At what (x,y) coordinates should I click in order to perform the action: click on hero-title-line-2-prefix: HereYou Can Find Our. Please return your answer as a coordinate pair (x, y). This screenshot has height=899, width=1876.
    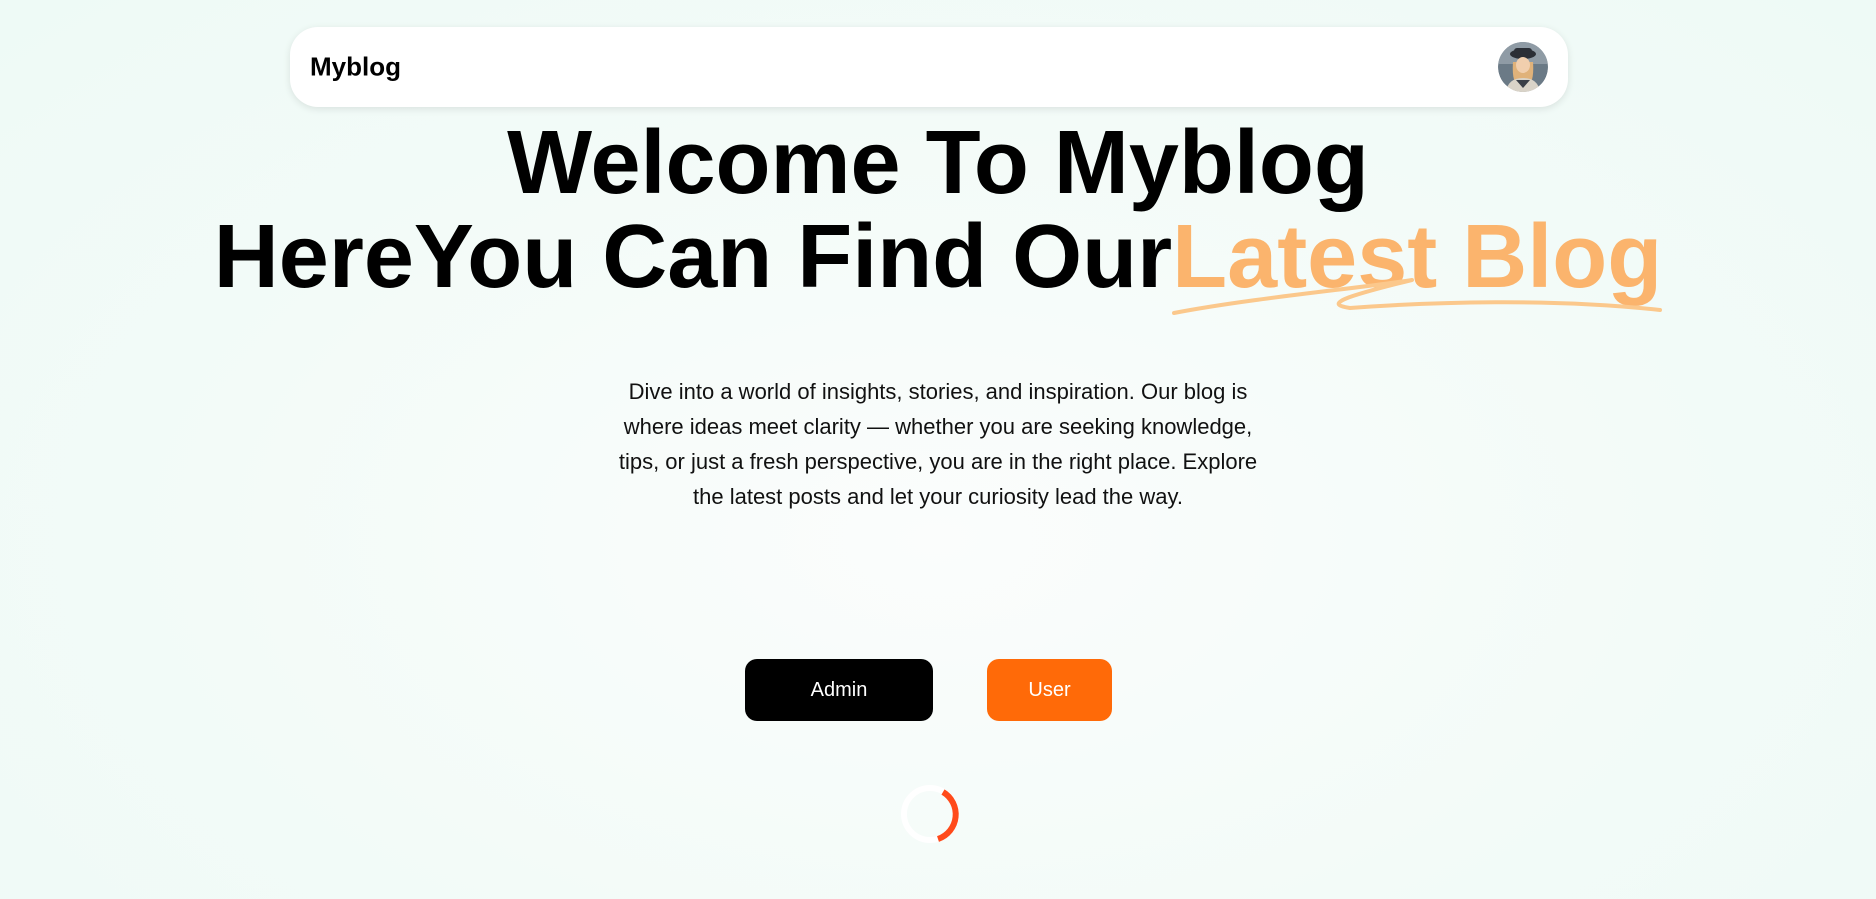
    Looking at the image, I should click on (693, 257).